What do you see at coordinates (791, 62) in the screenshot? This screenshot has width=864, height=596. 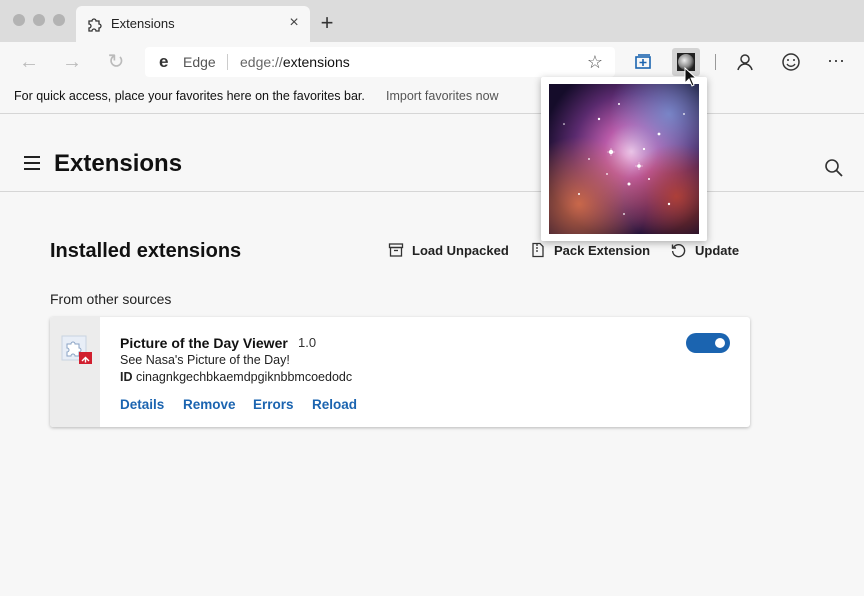 I see `feedback-smiley-icon` at bounding box center [791, 62].